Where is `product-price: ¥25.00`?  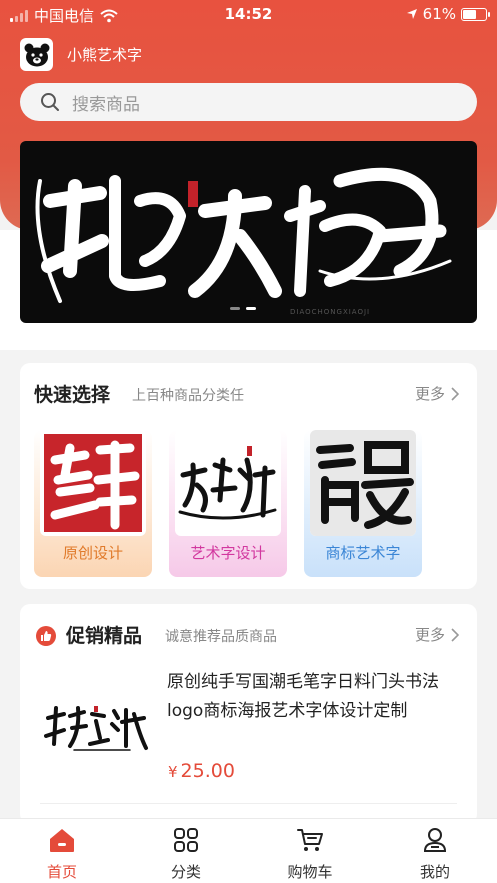
product-price: ¥25.00 is located at coordinates (201, 771).